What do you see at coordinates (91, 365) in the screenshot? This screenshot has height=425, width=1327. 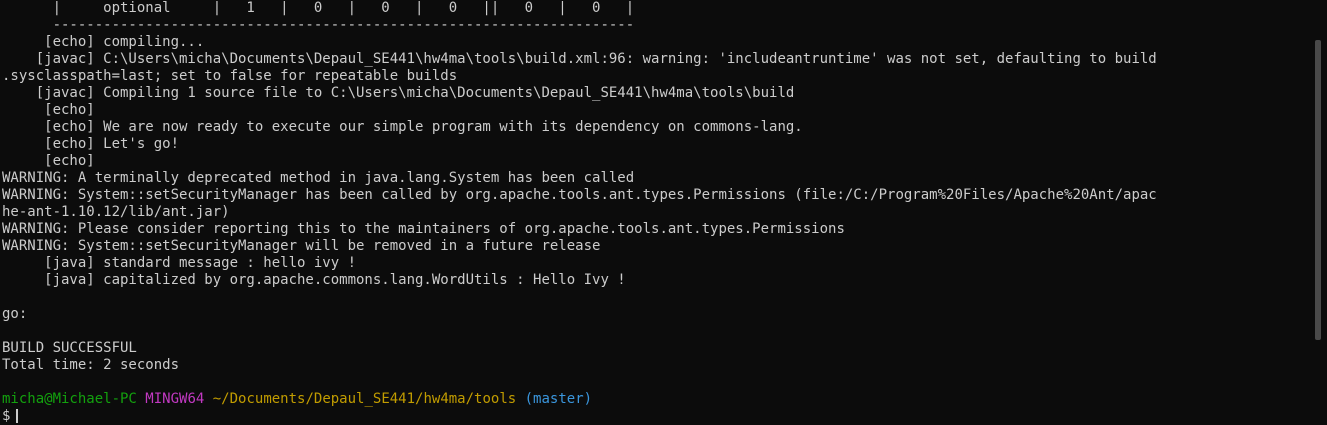 I see `output-line: Total time: 2 seconds` at bounding box center [91, 365].